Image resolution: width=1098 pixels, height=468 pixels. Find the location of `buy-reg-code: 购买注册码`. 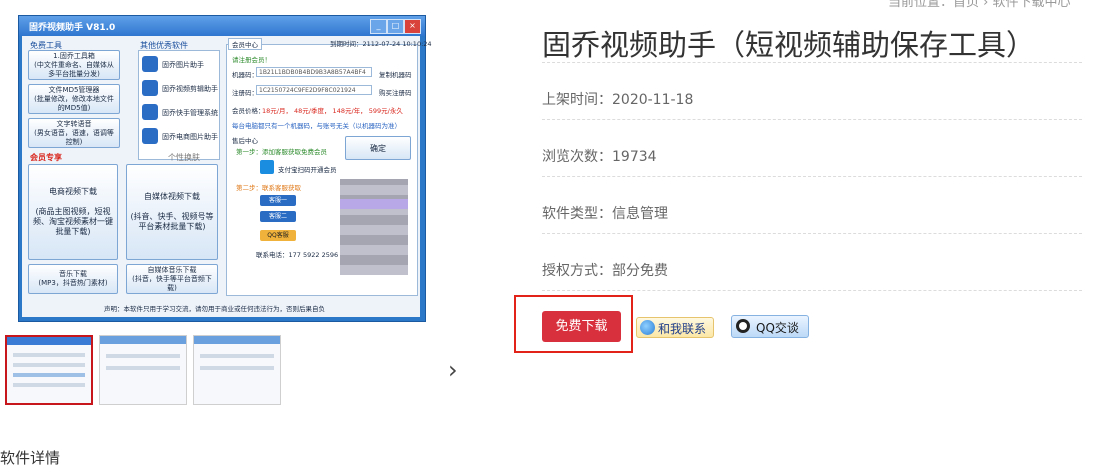

buy-reg-code: 购买注册码 is located at coordinates (395, 93).